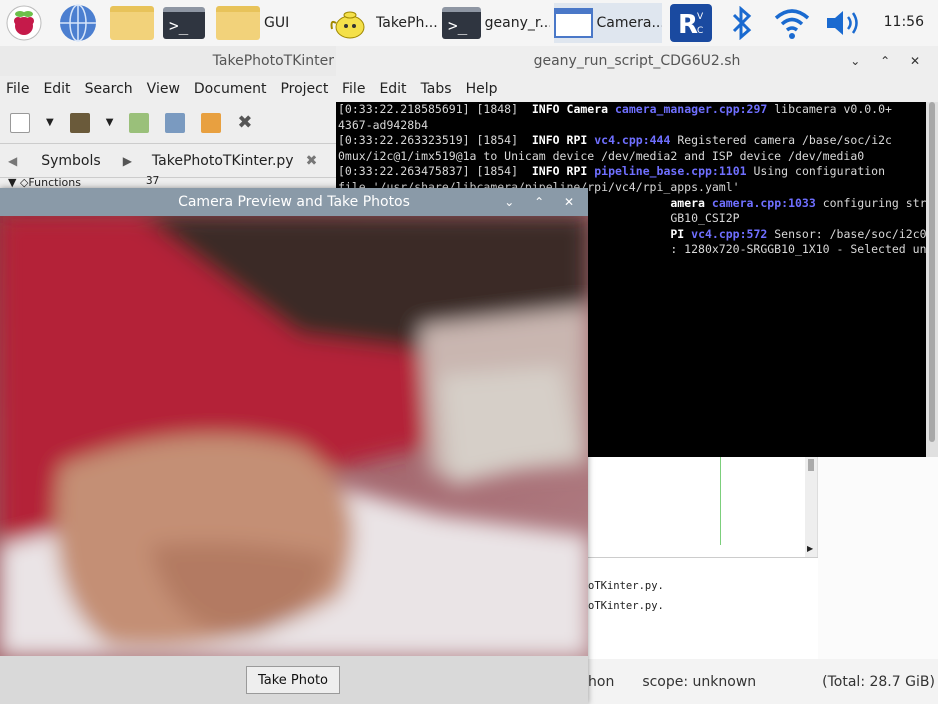 This screenshot has width=938, height=704. I want to click on terminal-menubar: File Edit Tabs Help, so click(637, 89).